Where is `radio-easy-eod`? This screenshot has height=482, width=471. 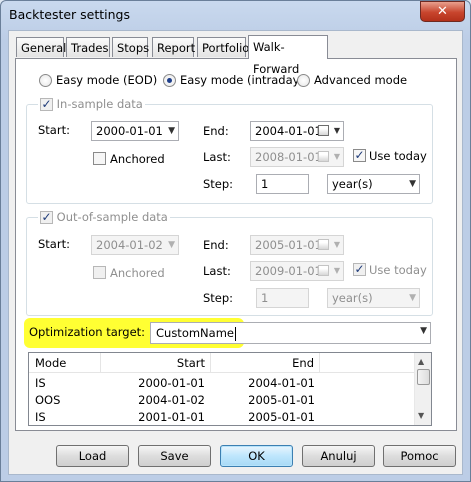 radio-easy-eod is located at coordinates (45, 80).